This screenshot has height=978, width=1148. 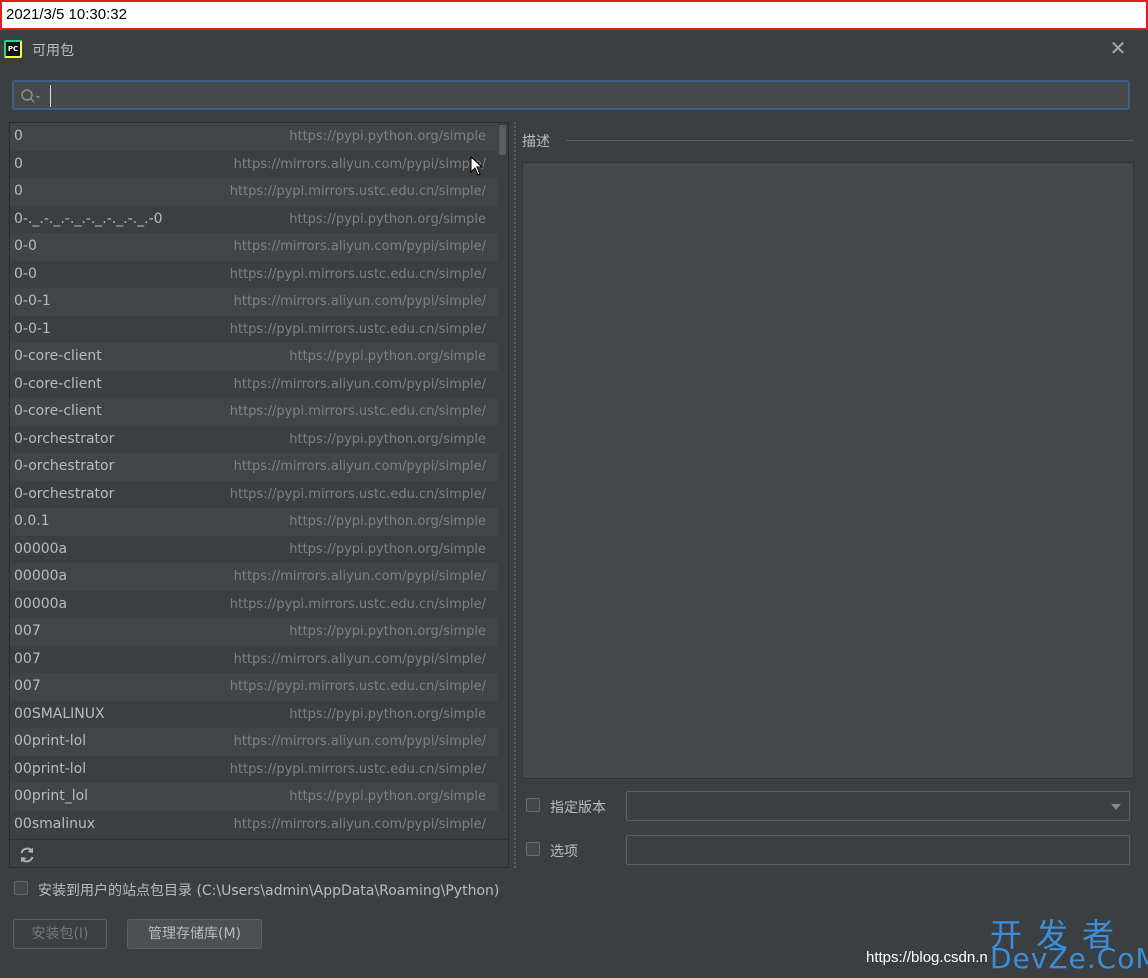 What do you see at coordinates (564, 852) in the screenshot?
I see `options-label: 选项` at bounding box center [564, 852].